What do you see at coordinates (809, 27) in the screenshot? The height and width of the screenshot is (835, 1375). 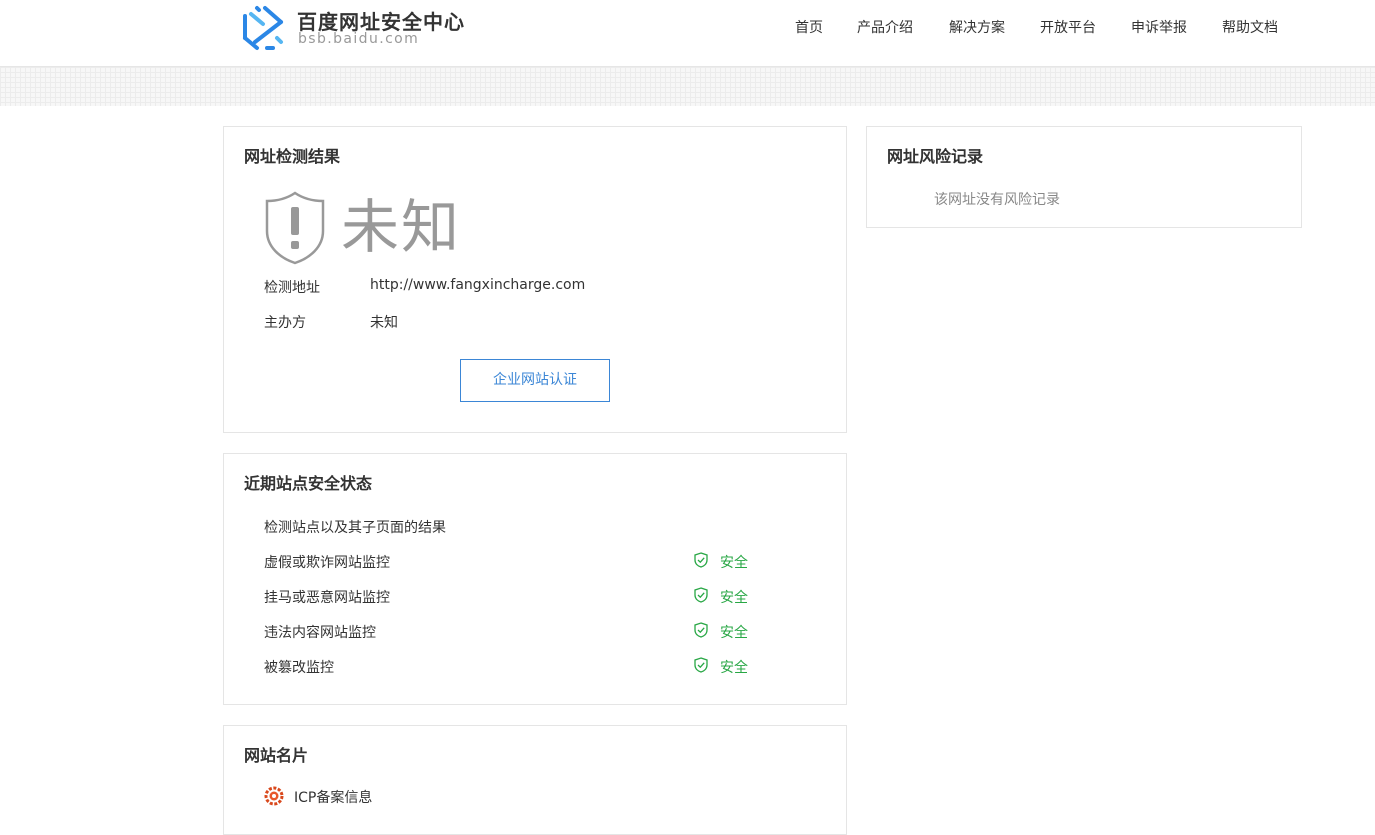 I see `nav-home: 首页` at bounding box center [809, 27].